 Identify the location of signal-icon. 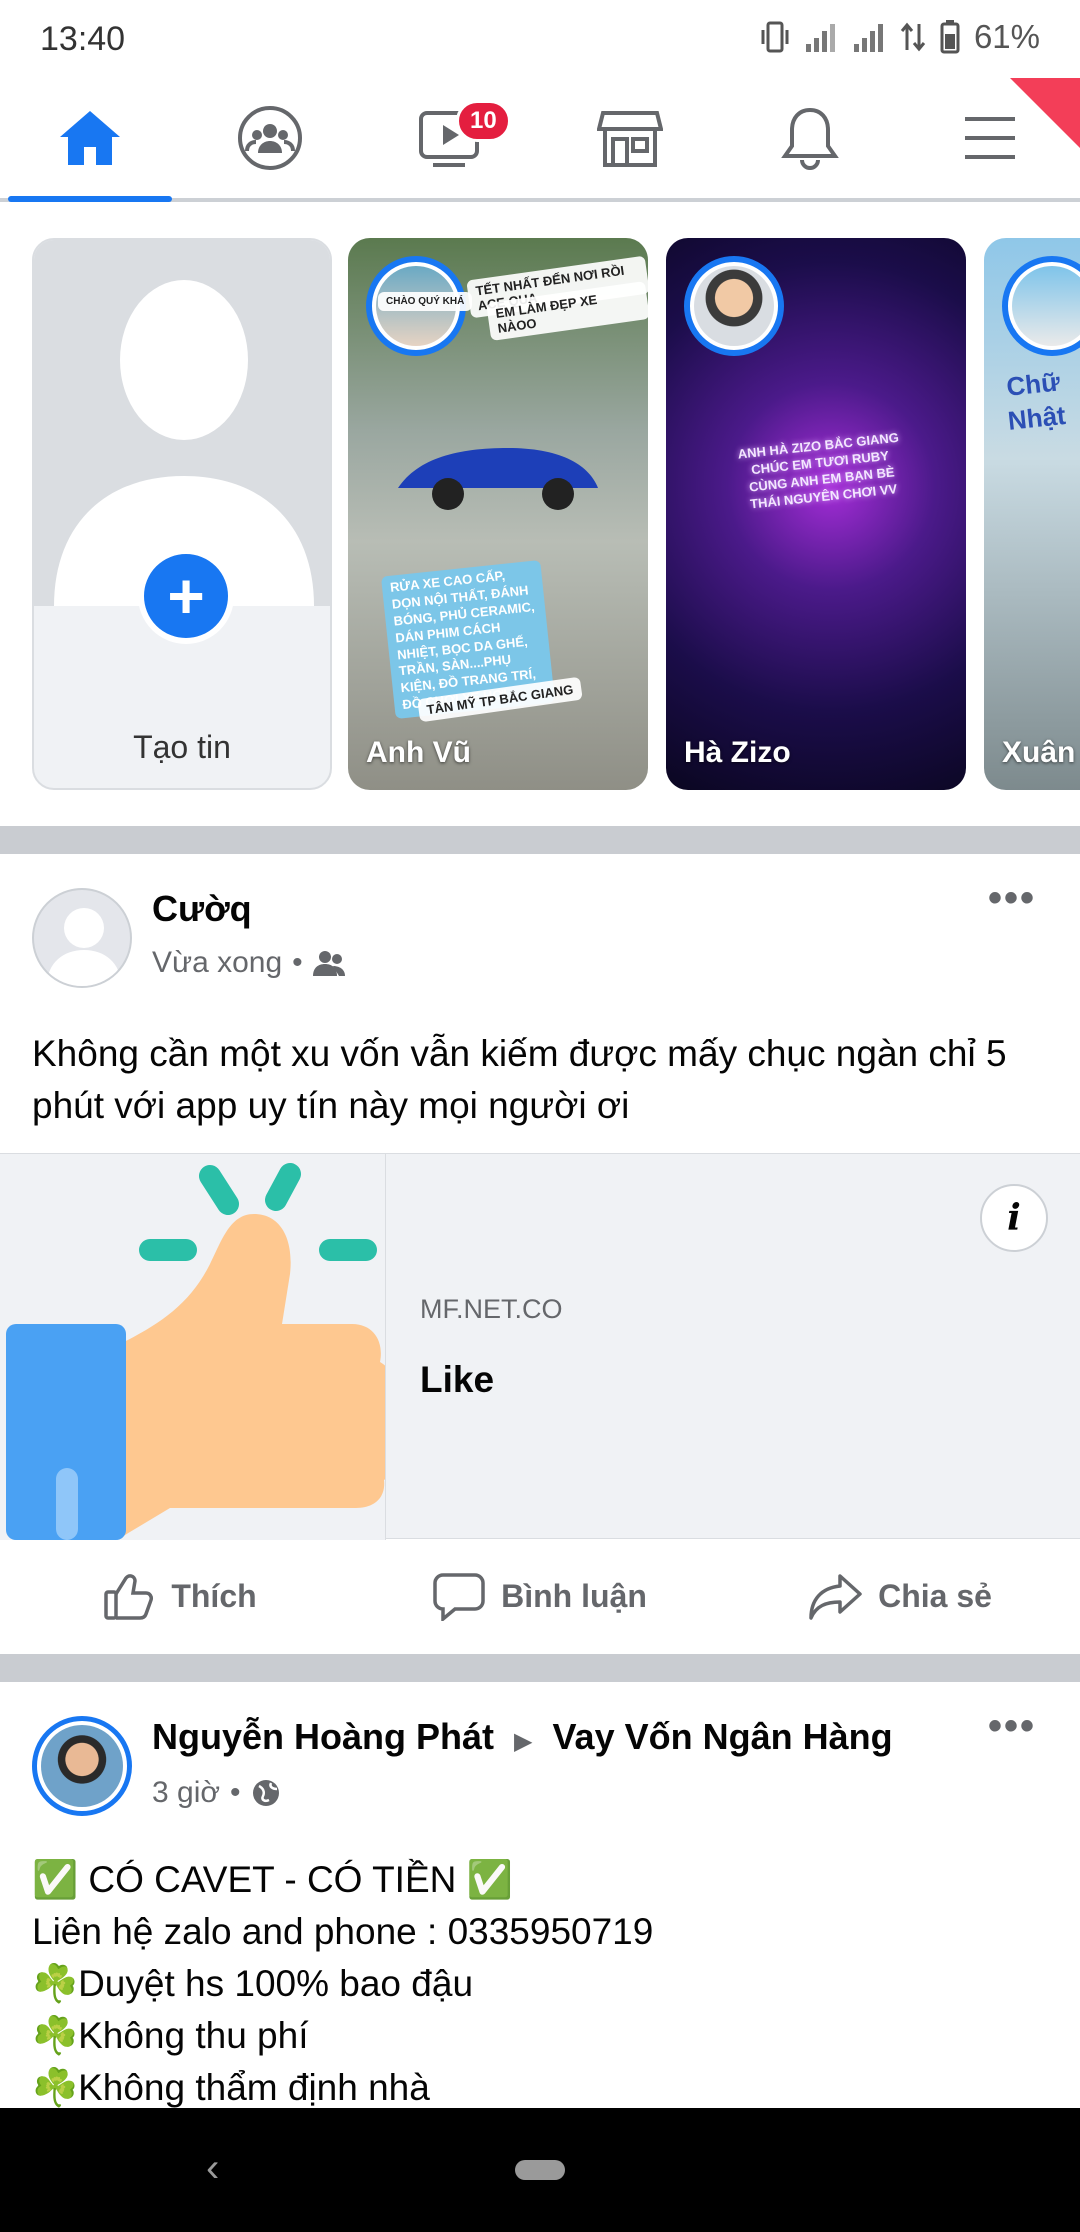
(820, 38).